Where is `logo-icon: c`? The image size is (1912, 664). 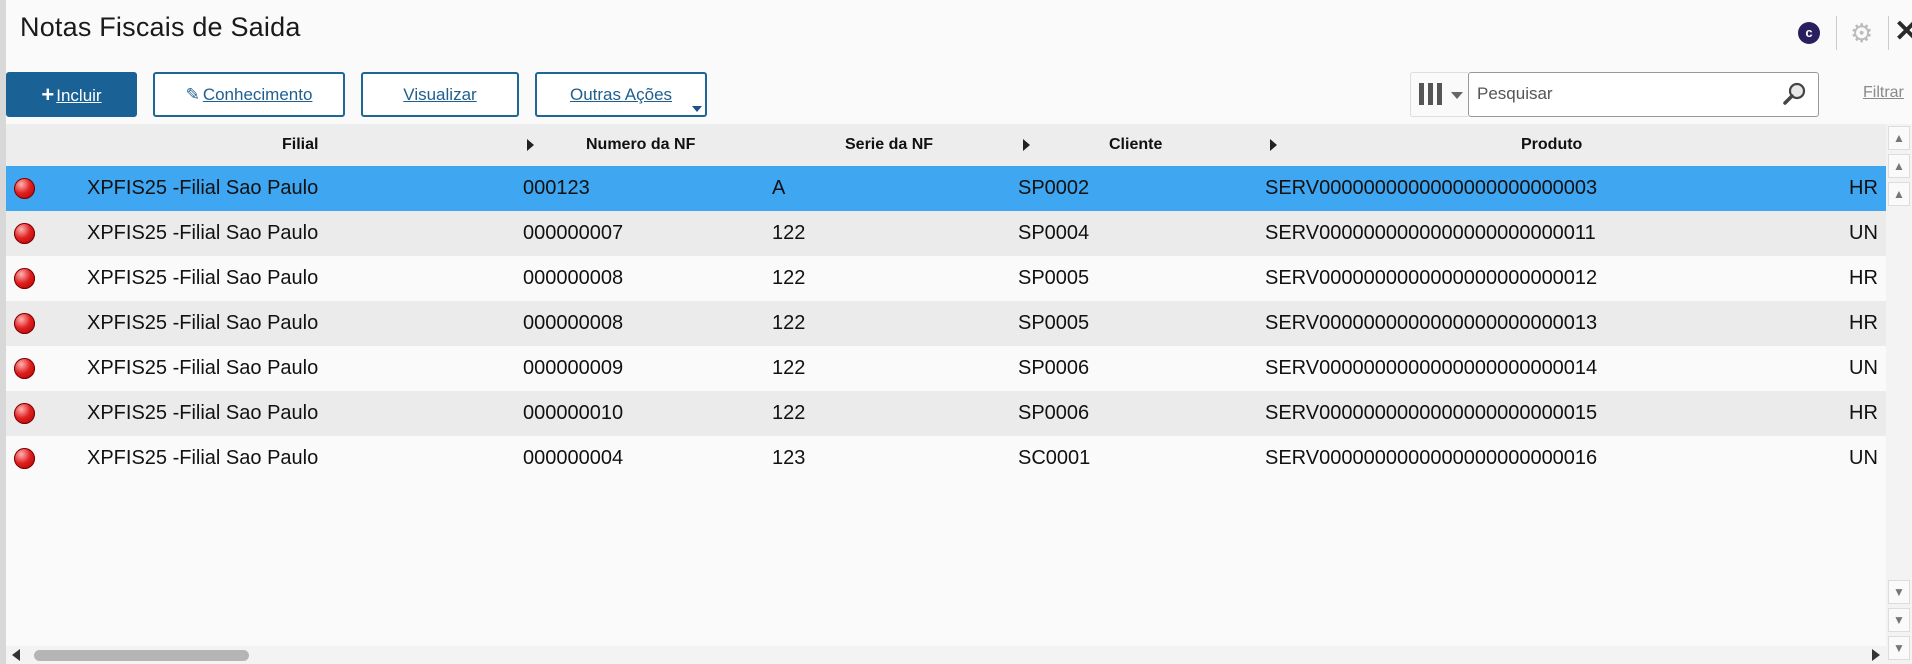 logo-icon: c is located at coordinates (1809, 33).